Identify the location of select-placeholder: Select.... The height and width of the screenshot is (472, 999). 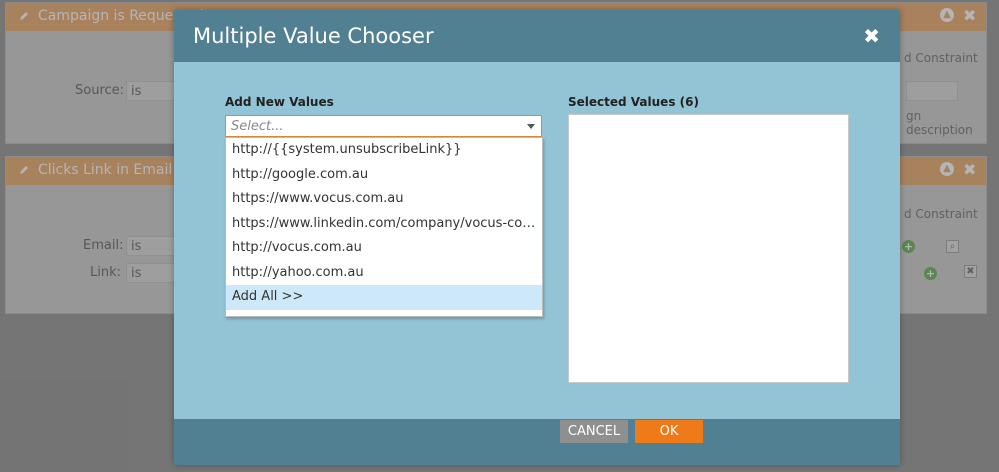
(257, 126).